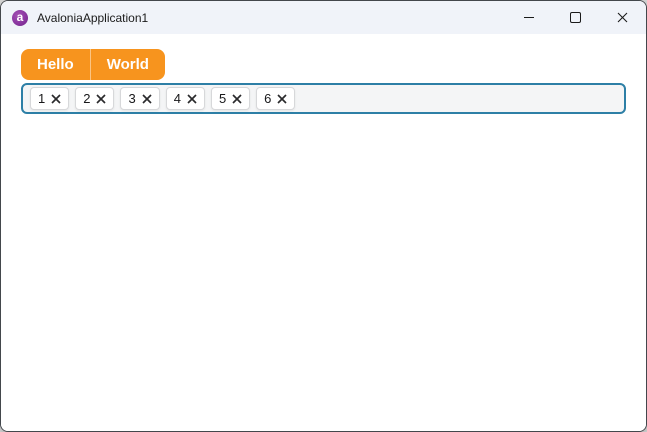 Image resolution: width=647 pixels, height=432 pixels. What do you see at coordinates (93, 17) in the screenshot?
I see `window-title: AvaloniaApplication1` at bounding box center [93, 17].